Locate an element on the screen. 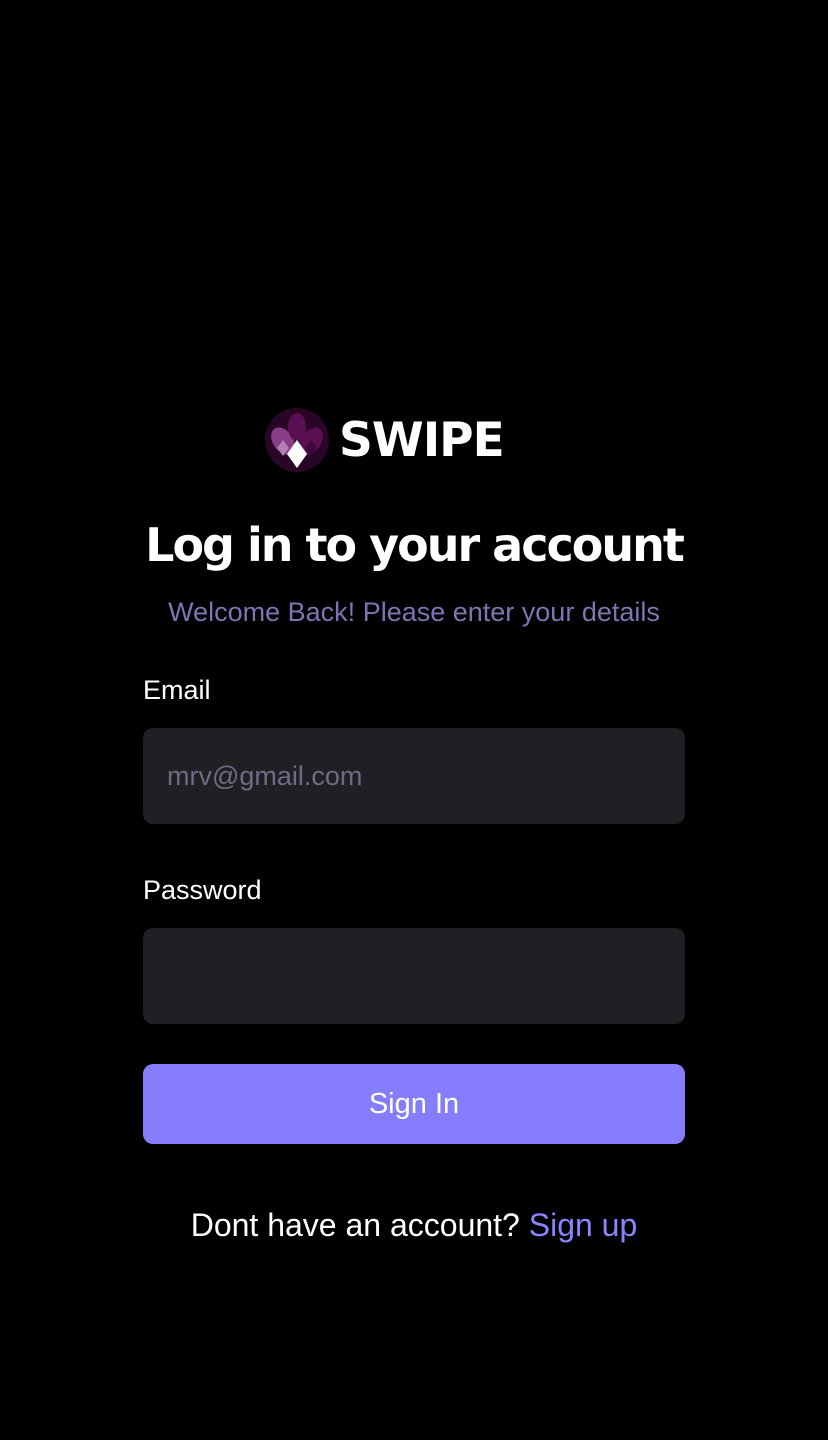 This screenshot has height=1440, width=828. email-field is located at coordinates (414, 776).